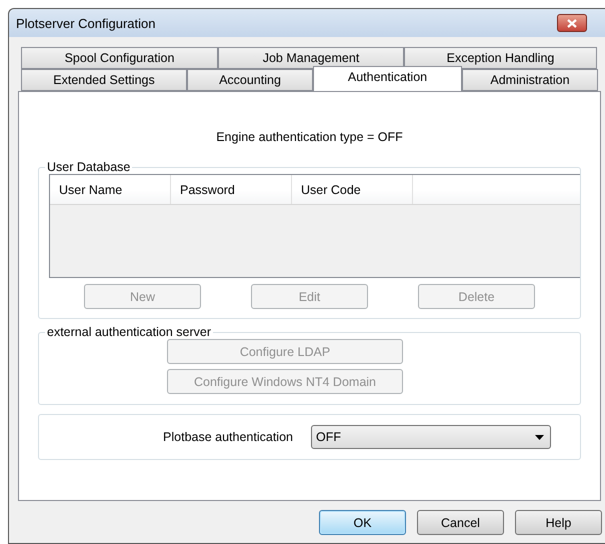 The image size is (605, 544). What do you see at coordinates (250, 80) in the screenshot?
I see `tab: Accounting` at bounding box center [250, 80].